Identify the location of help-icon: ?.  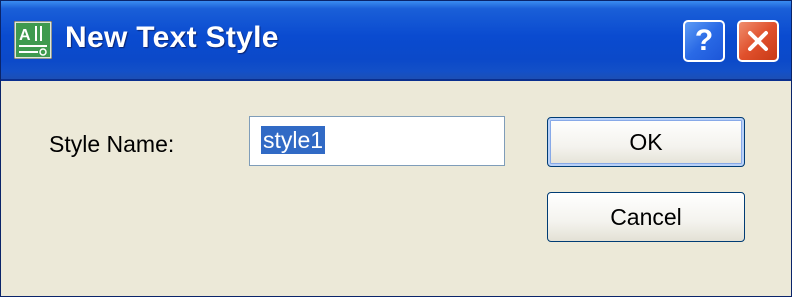
(704, 40).